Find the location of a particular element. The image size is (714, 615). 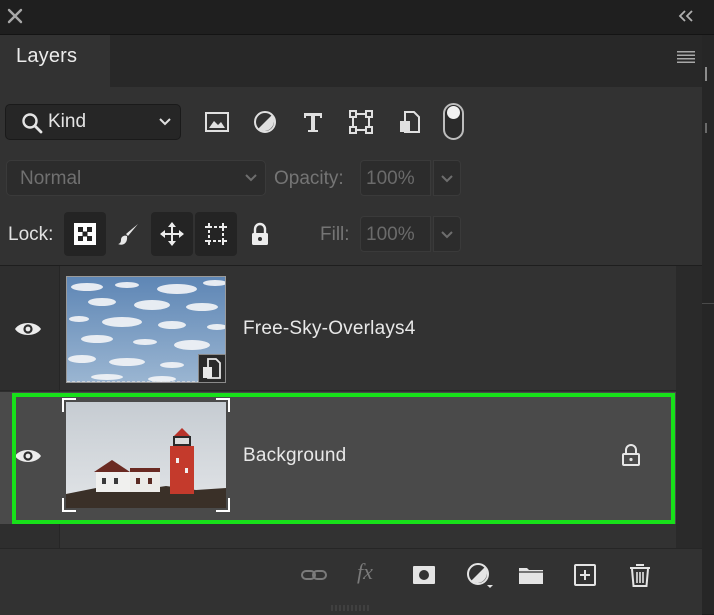

lock-transparent-pixels-icon is located at coordinates (85, 234).